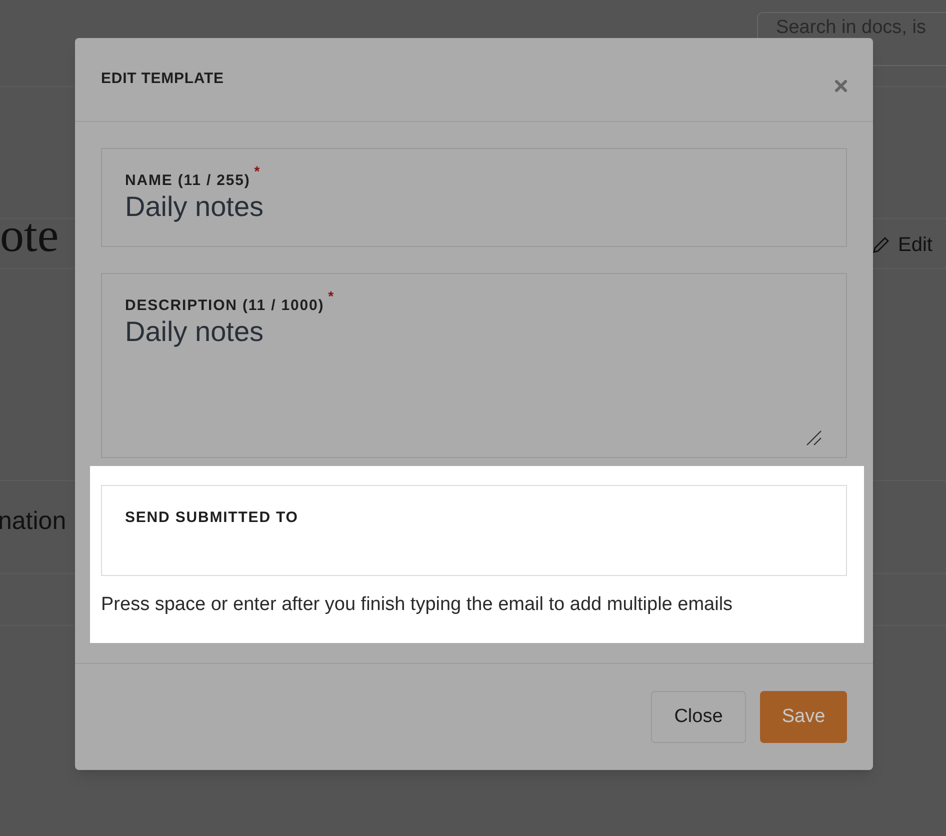 The height and width of the screenshot is (836, 946). What do you see at coordinates (881, 245) in the screenshot?
I see `pencil-icon` at bounding box center [881, 245].